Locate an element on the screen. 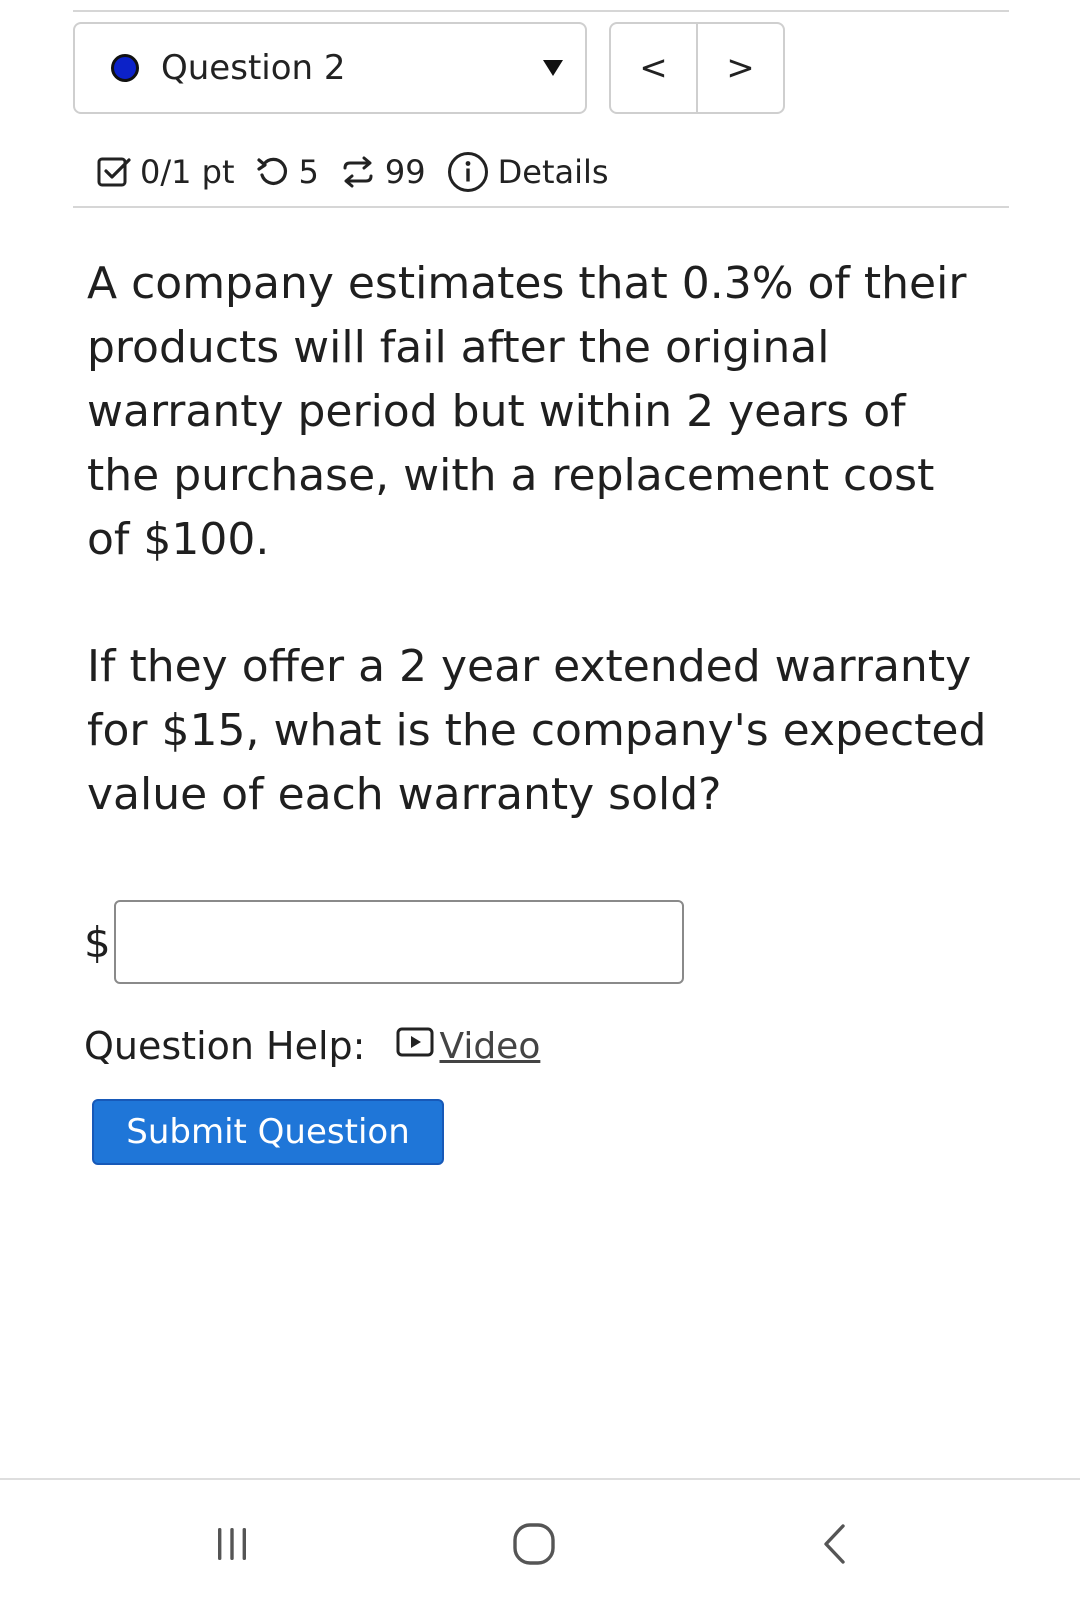  question-help-label: Question Help: is located at coordinates (225, 1046).